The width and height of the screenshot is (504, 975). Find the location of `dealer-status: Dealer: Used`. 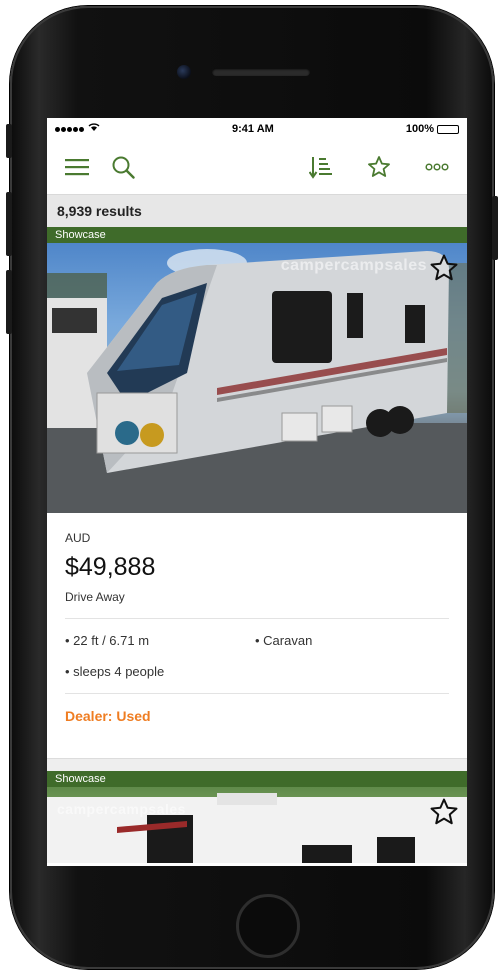

dealer-status: Dealer: Used is located at coordinates (108, 716).